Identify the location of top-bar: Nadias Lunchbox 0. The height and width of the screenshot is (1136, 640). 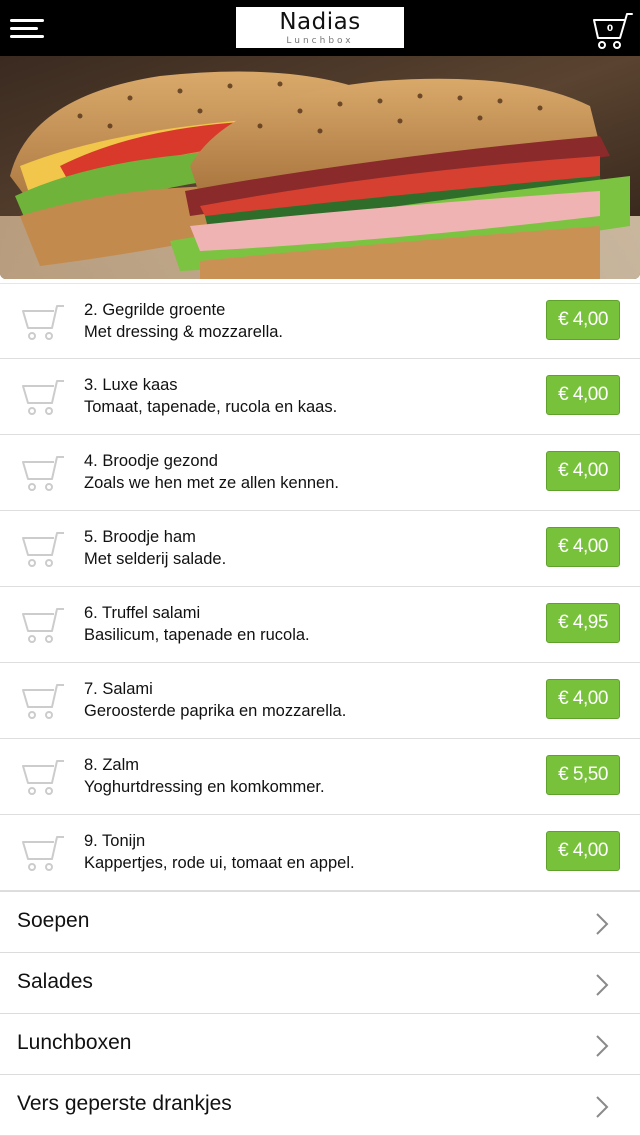
(320, 28).